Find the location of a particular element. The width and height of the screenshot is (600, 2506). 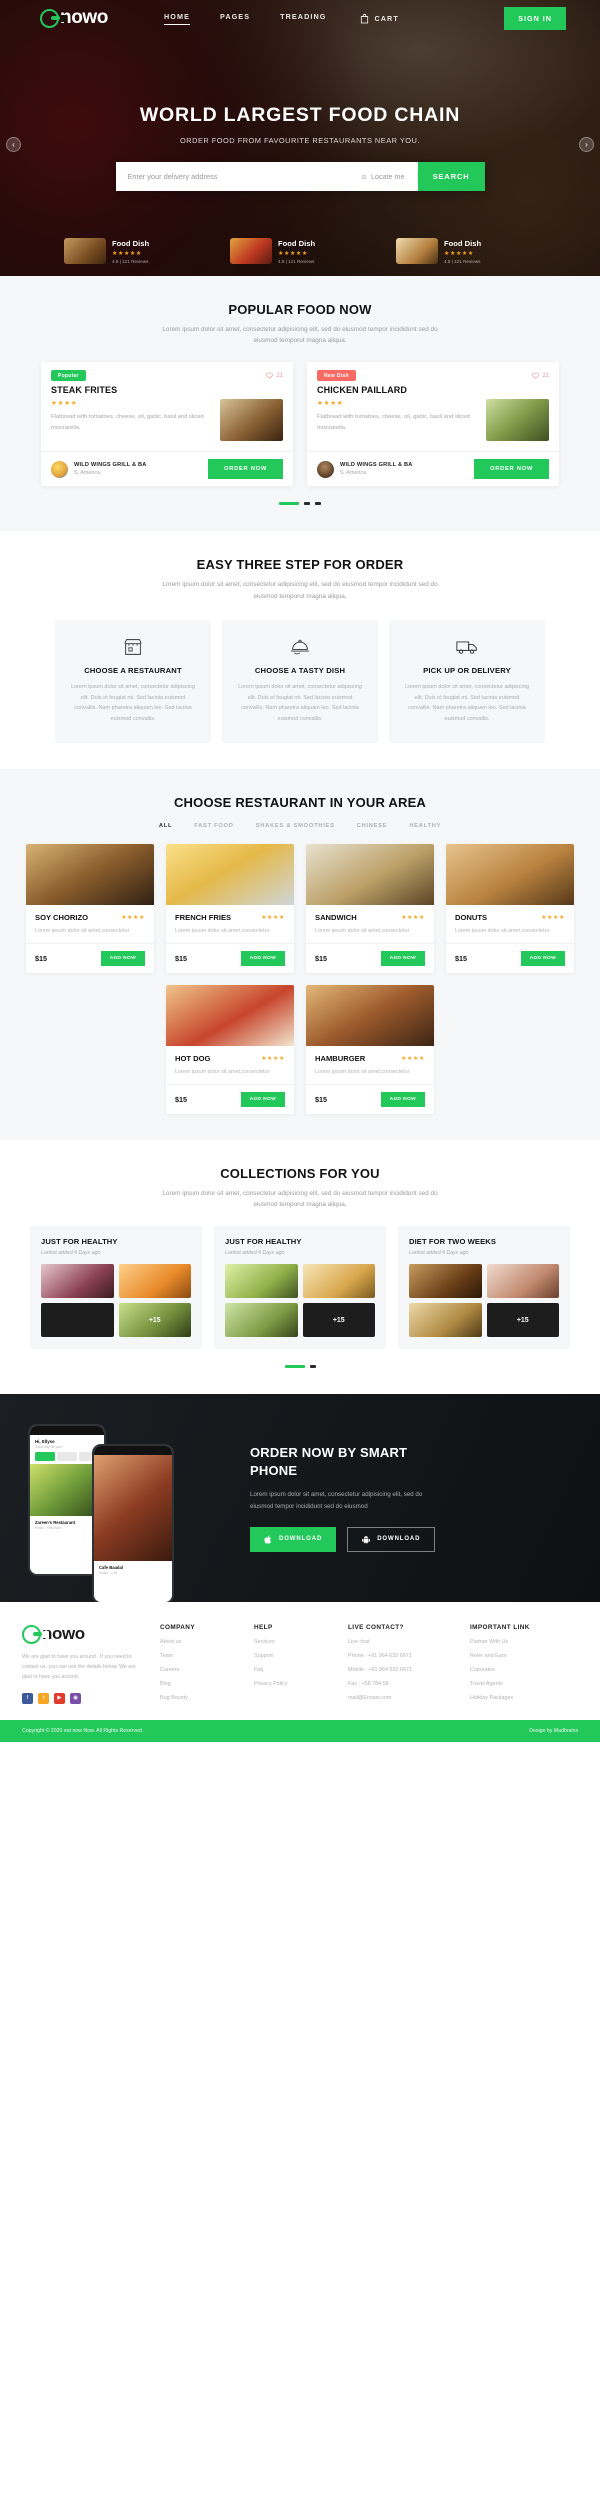

carousel-prev-button: ‹ is located at coordinates (13, 144).